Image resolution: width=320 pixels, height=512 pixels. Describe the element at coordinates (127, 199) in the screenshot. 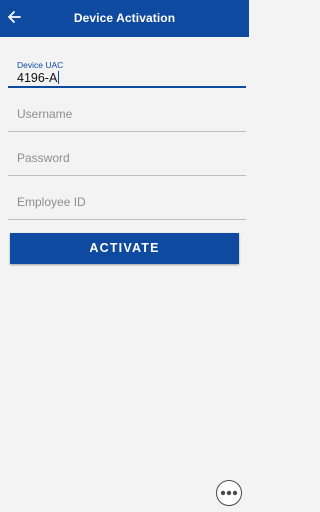

I see `employee-id-field: Employee ID` at that location.